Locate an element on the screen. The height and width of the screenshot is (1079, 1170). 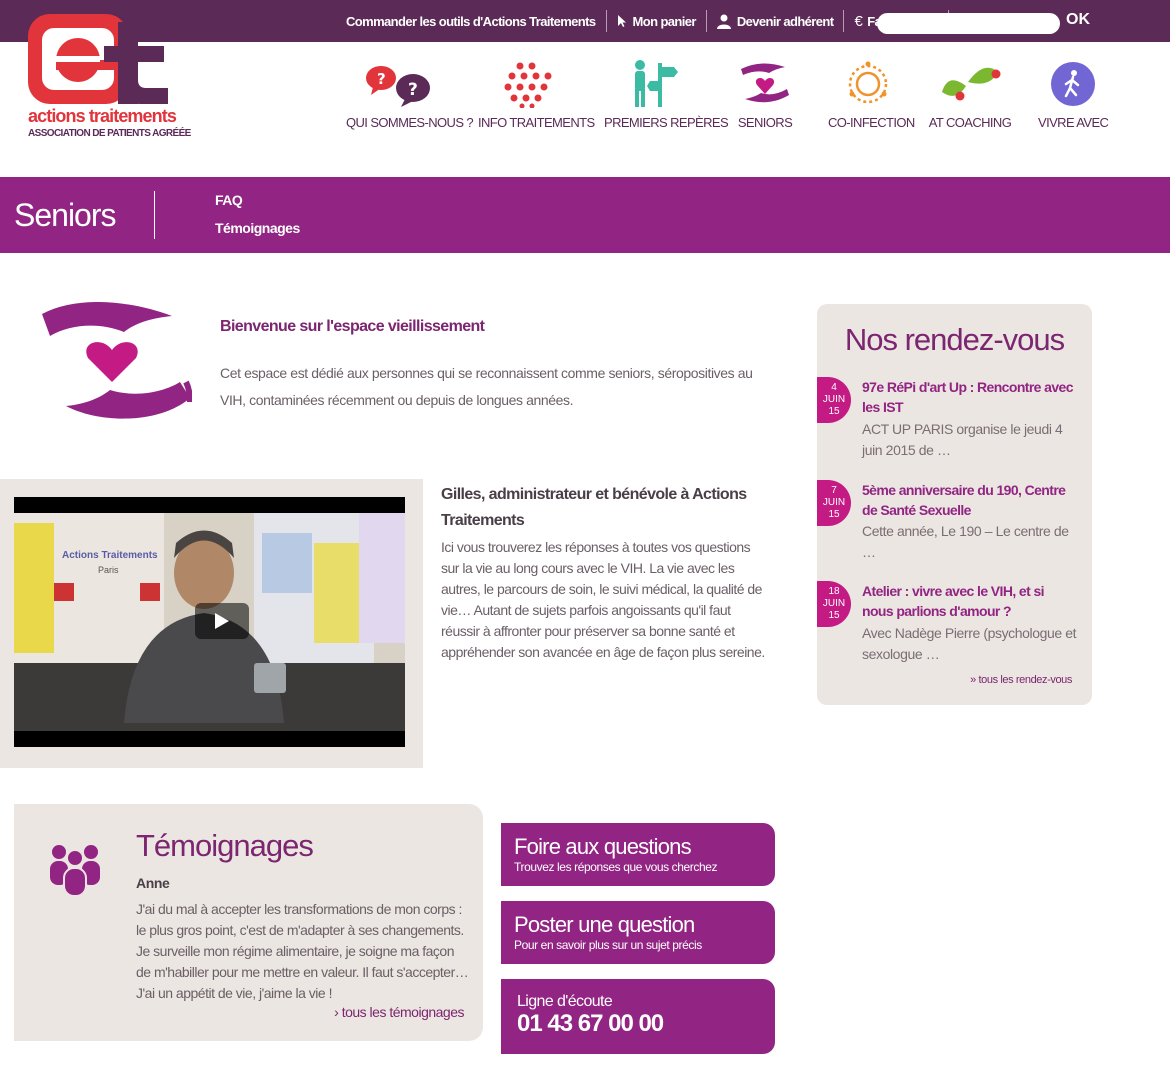
nav-item-premiers-reperes: PREMIERS REPÈRES is located at coordinates (666, 94).